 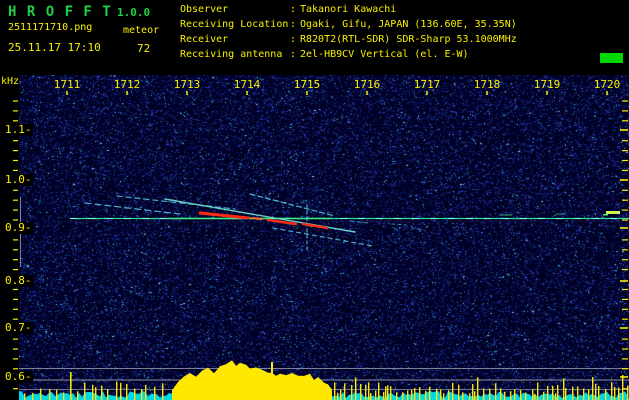 What do you see at coordinates (611, 58) in the screenshot?
I see `status-indicator` at bounding box center [611, 58].